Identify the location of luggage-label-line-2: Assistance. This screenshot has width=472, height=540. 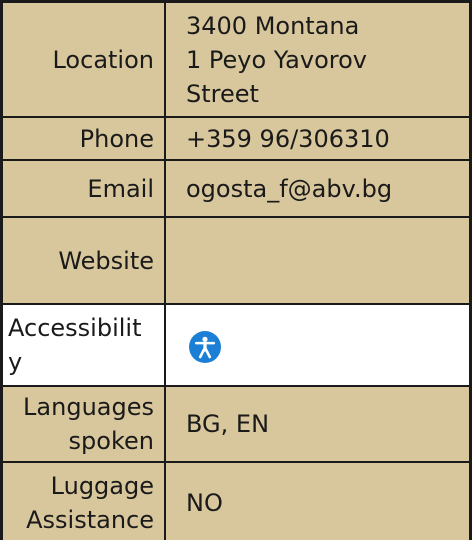
(90, 520).